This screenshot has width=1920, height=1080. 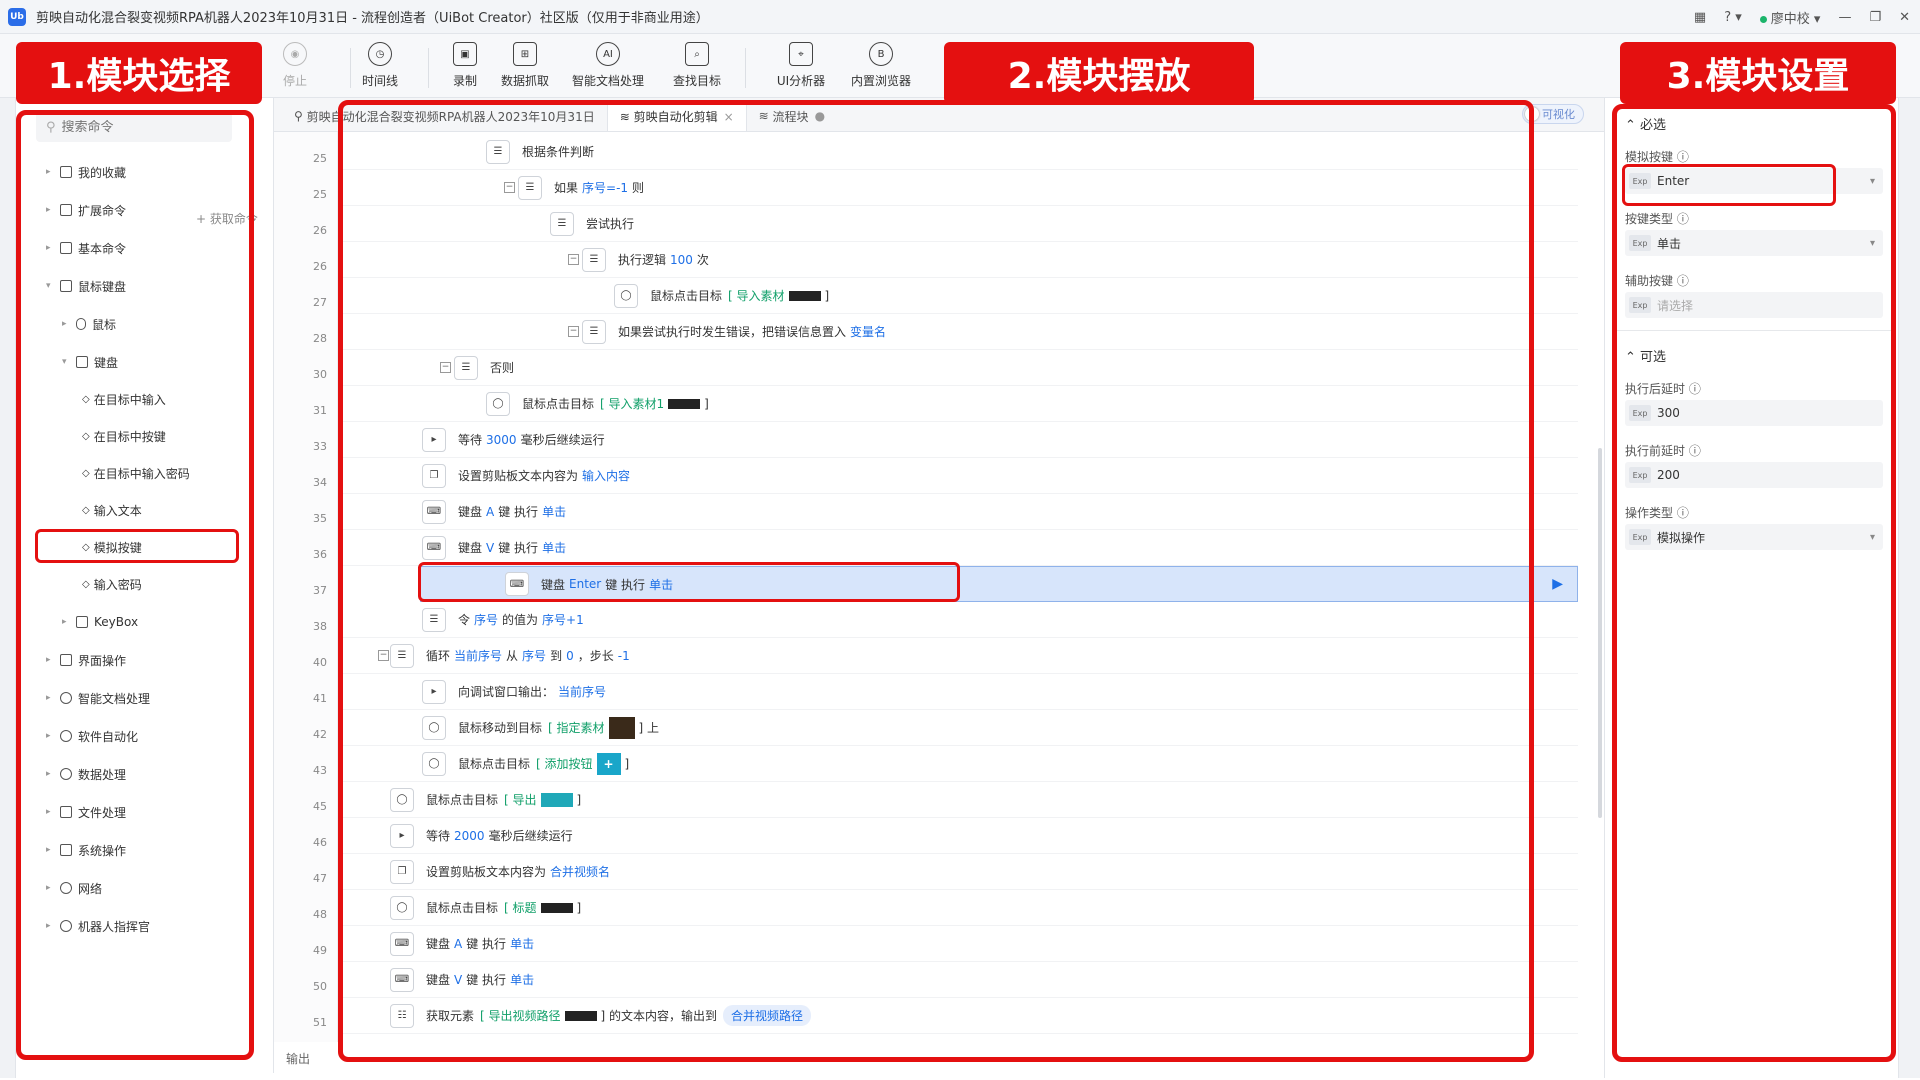 I want to click on tree-robot-commander: ▸ 机器人指挥官, so click(x=98, y=926).